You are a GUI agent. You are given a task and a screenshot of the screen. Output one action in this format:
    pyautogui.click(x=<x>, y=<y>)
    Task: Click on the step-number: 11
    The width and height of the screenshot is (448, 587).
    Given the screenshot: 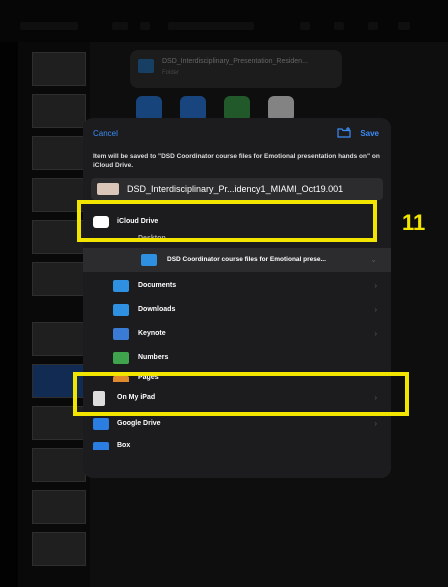 What is the action you would take?
    pyautogui.click(x=414, y=222)
    